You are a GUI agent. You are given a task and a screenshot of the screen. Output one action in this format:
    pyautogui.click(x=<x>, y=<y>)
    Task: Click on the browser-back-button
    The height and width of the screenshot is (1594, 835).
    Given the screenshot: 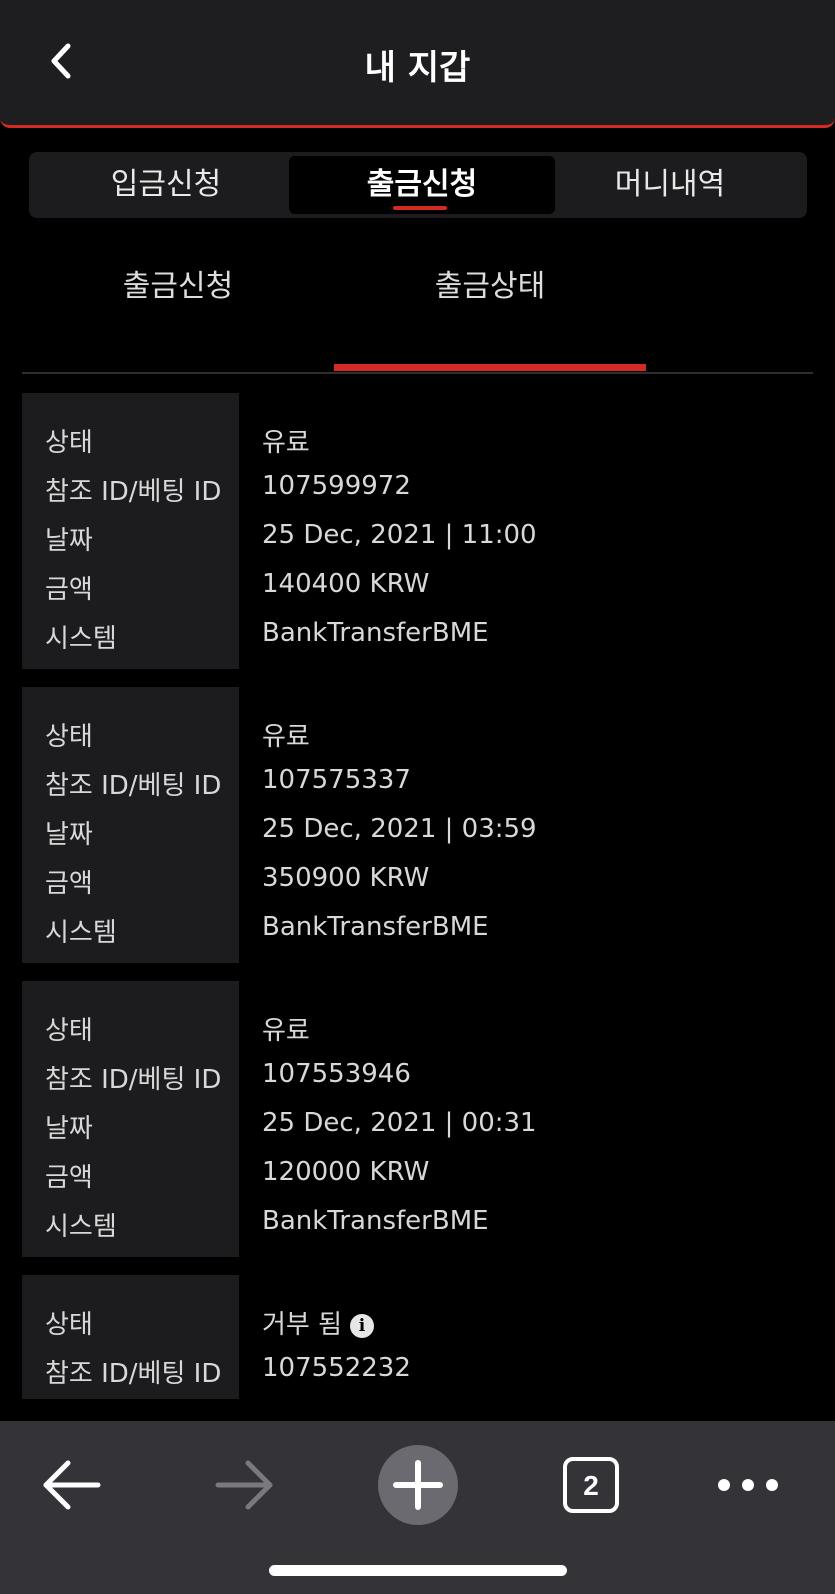 What is the action you would take?
    pyautogui.click(x=72, y=1485)
    